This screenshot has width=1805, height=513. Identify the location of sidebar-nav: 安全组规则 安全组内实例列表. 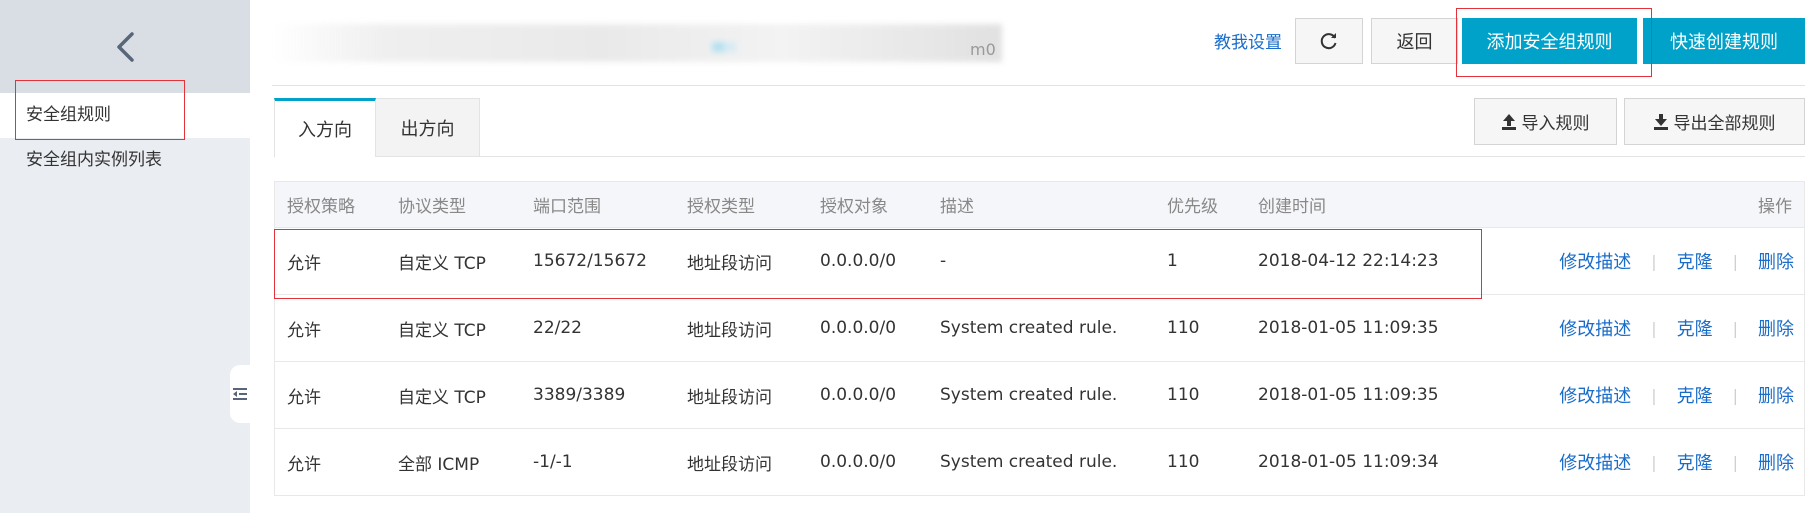
(125, 138).